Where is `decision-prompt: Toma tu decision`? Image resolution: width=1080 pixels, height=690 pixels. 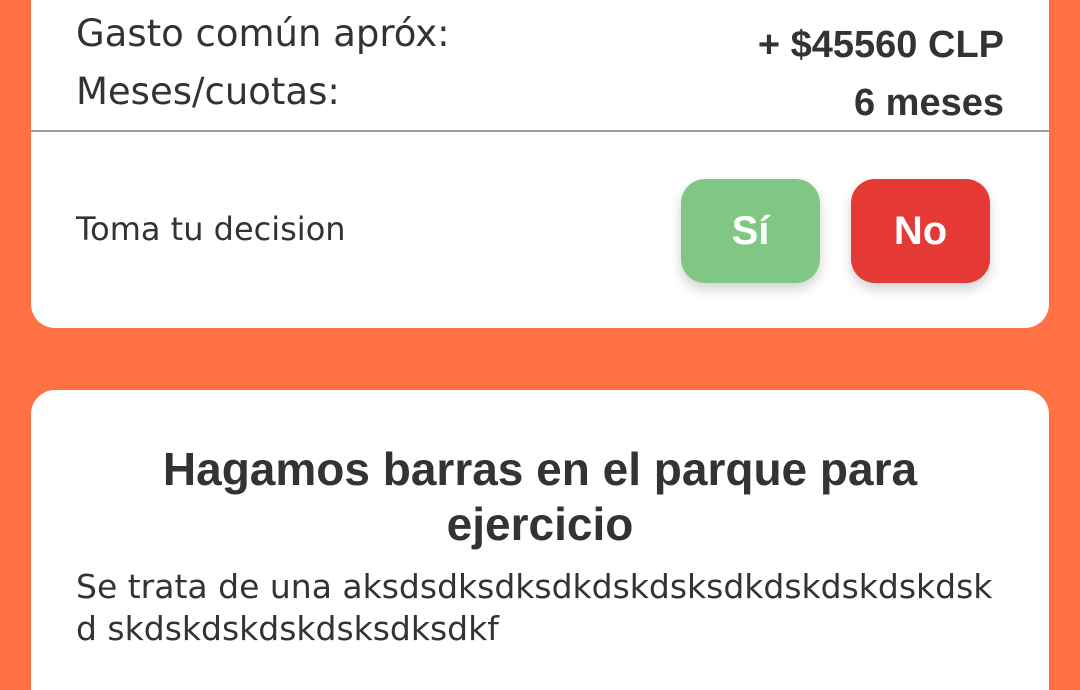
decision-prompt: Toma tu decision is located at coordinates (211, 229).